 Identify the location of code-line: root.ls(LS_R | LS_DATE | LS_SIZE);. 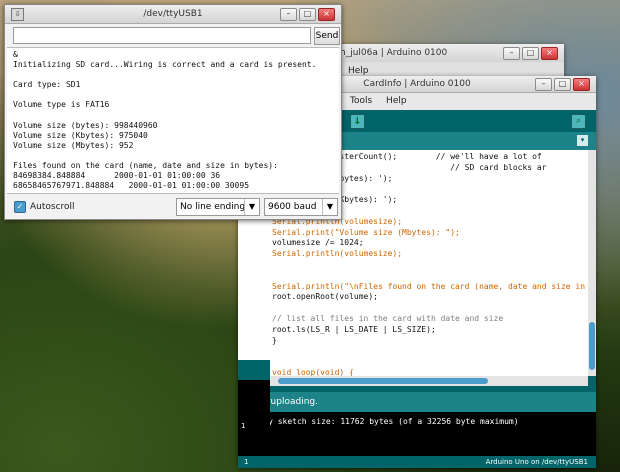
(354, 329).